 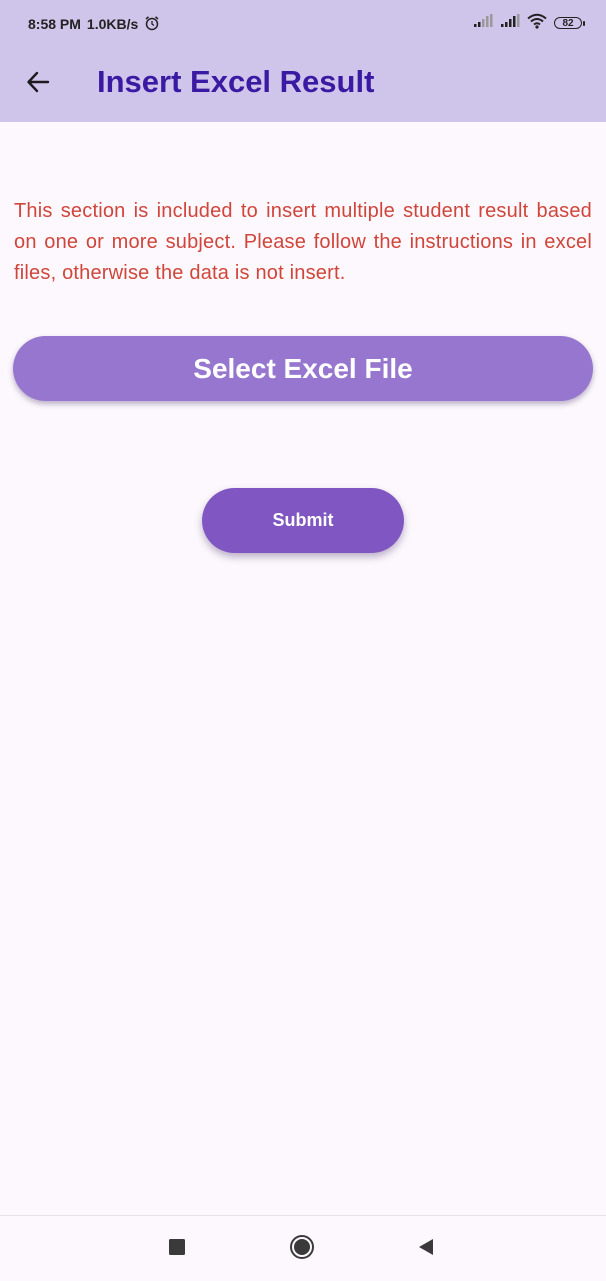 I want to click on system-nav-bar, so click(x=303, y=1248).